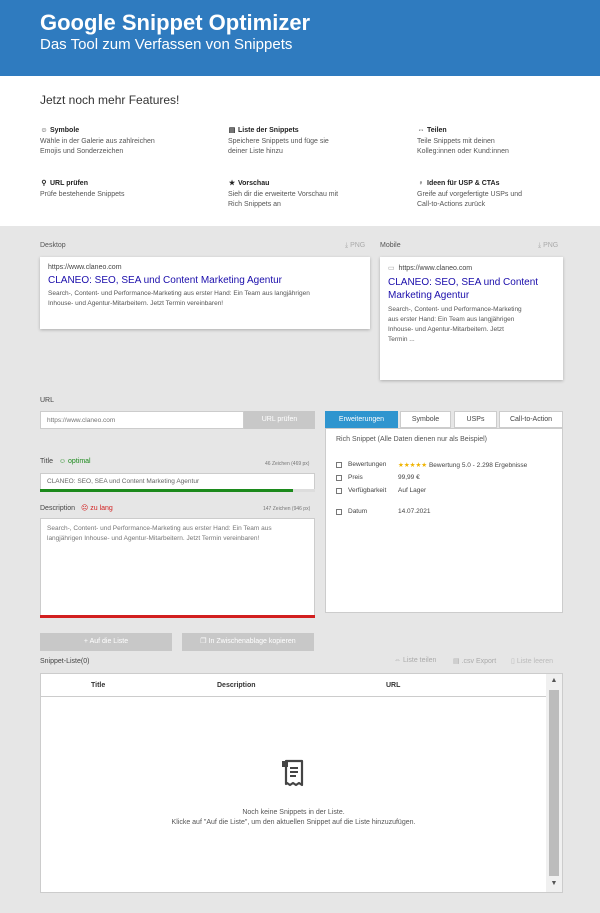 This screenshot has height=913, width=600. I want to click on desktop-png-button: ⤓ PNG, so click(355, 246).